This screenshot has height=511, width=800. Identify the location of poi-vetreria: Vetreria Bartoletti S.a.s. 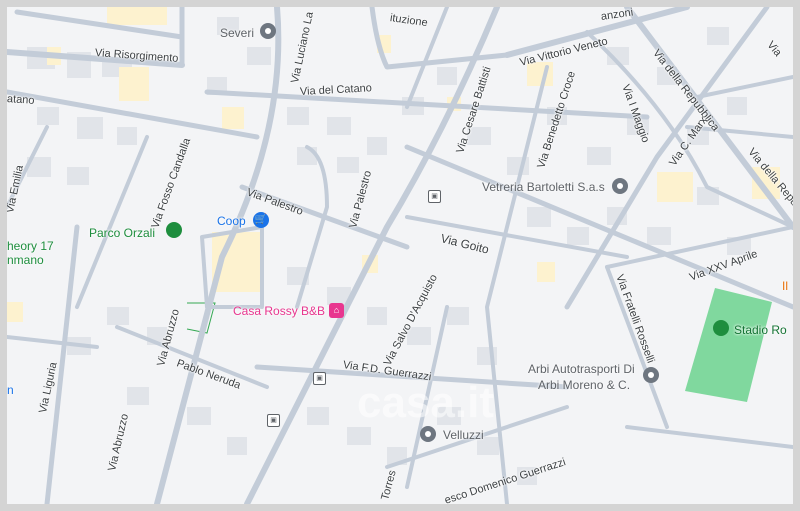
(543, 187).